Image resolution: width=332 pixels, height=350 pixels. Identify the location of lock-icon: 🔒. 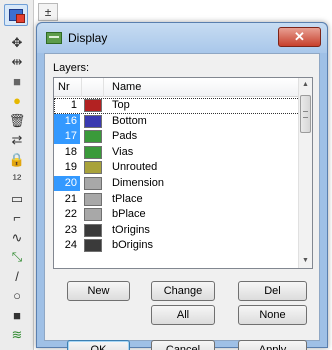
(17, 159).